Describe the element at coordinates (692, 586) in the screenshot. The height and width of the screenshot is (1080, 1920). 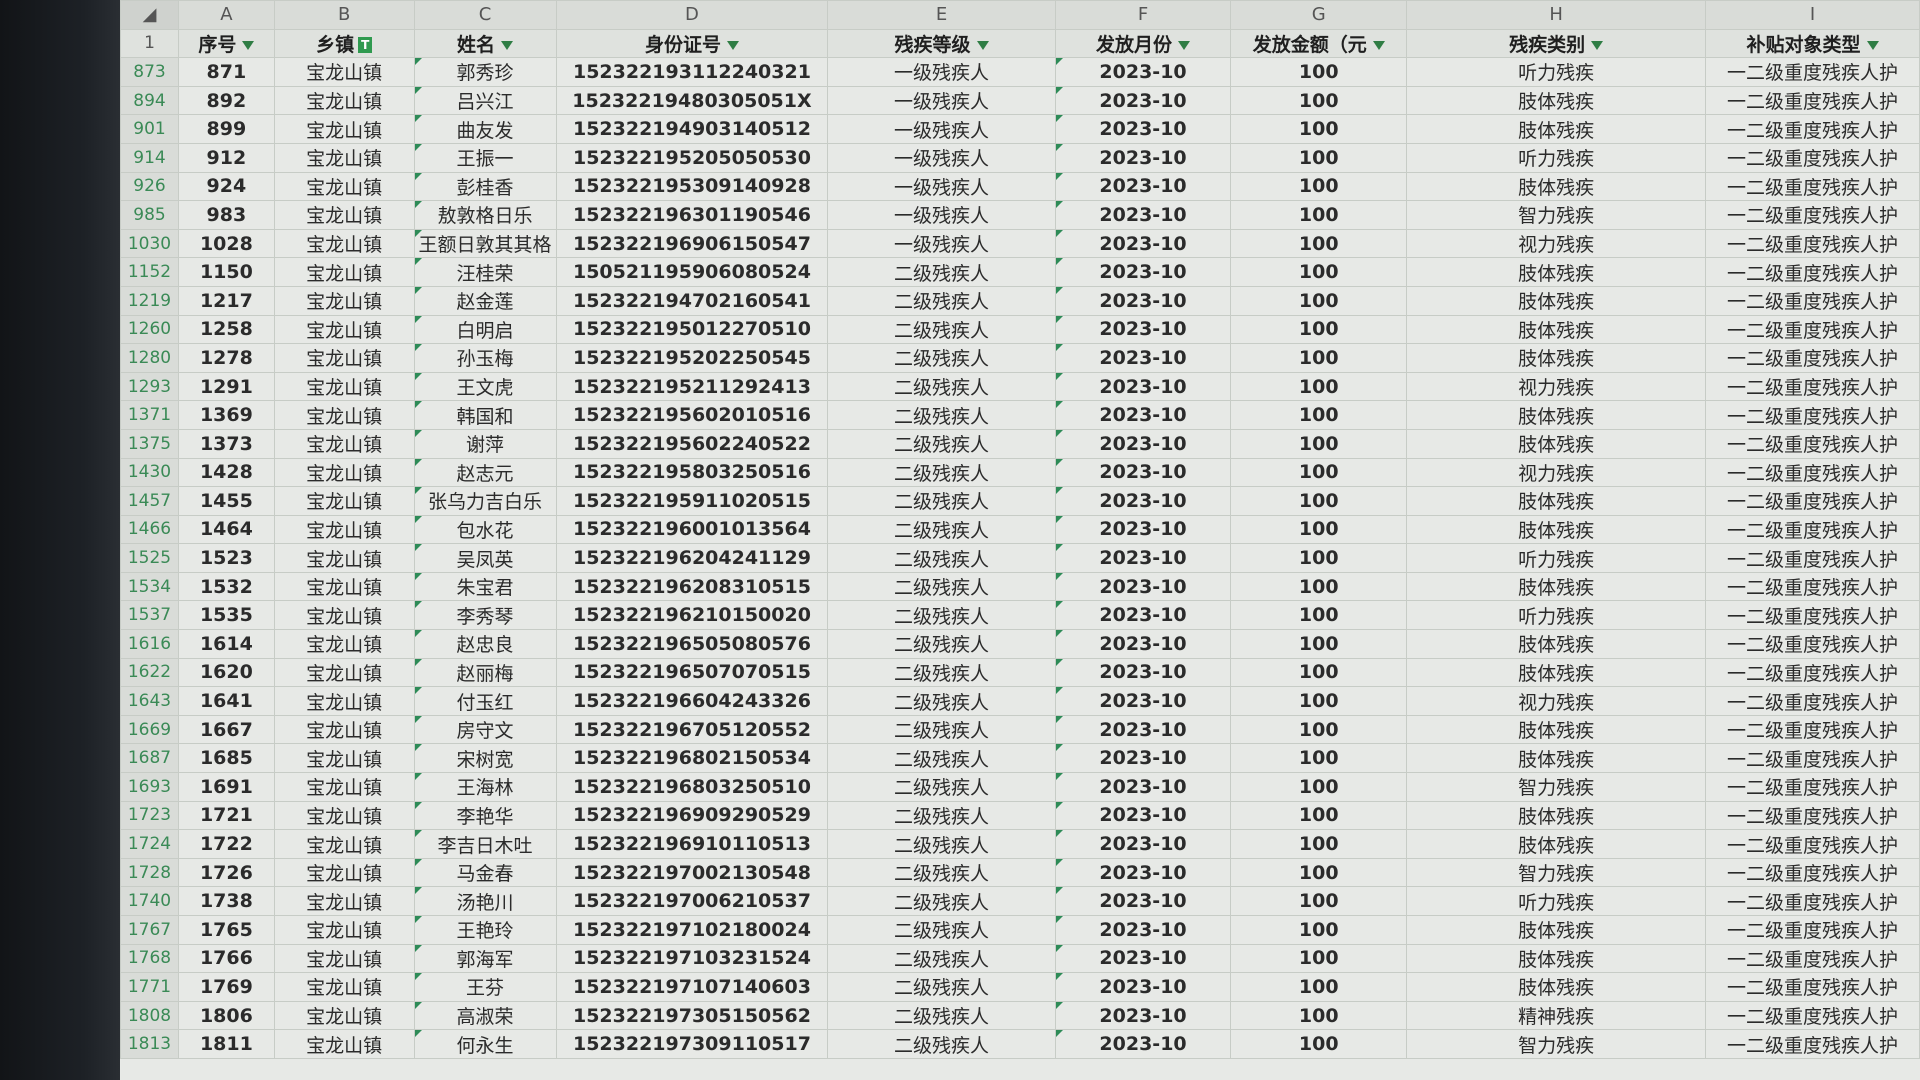
I see `cell-id-number: 152322196208310515` at that location.